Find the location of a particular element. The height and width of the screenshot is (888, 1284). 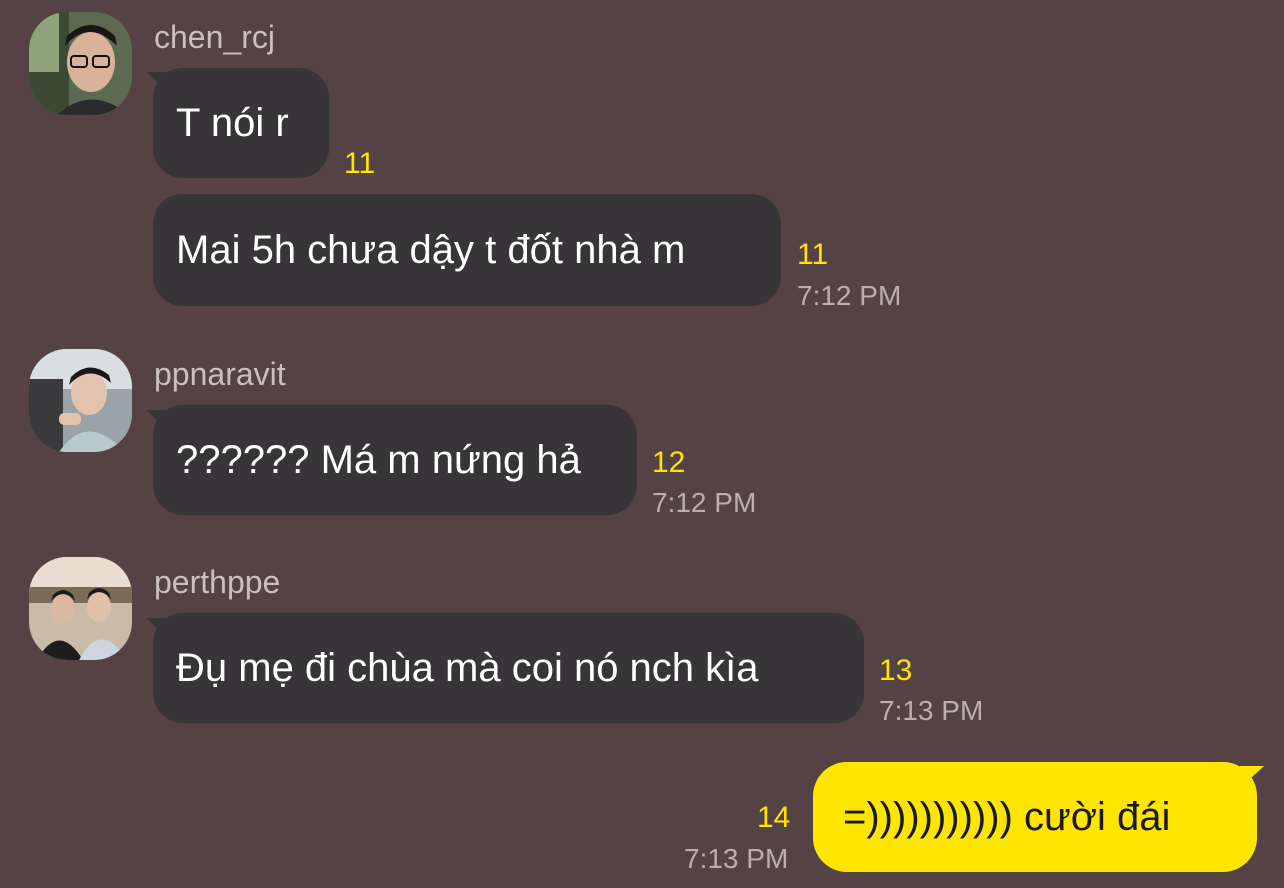

my-message-bubble: =))))))))))) cười đái is located at coordinates (1035, 817).